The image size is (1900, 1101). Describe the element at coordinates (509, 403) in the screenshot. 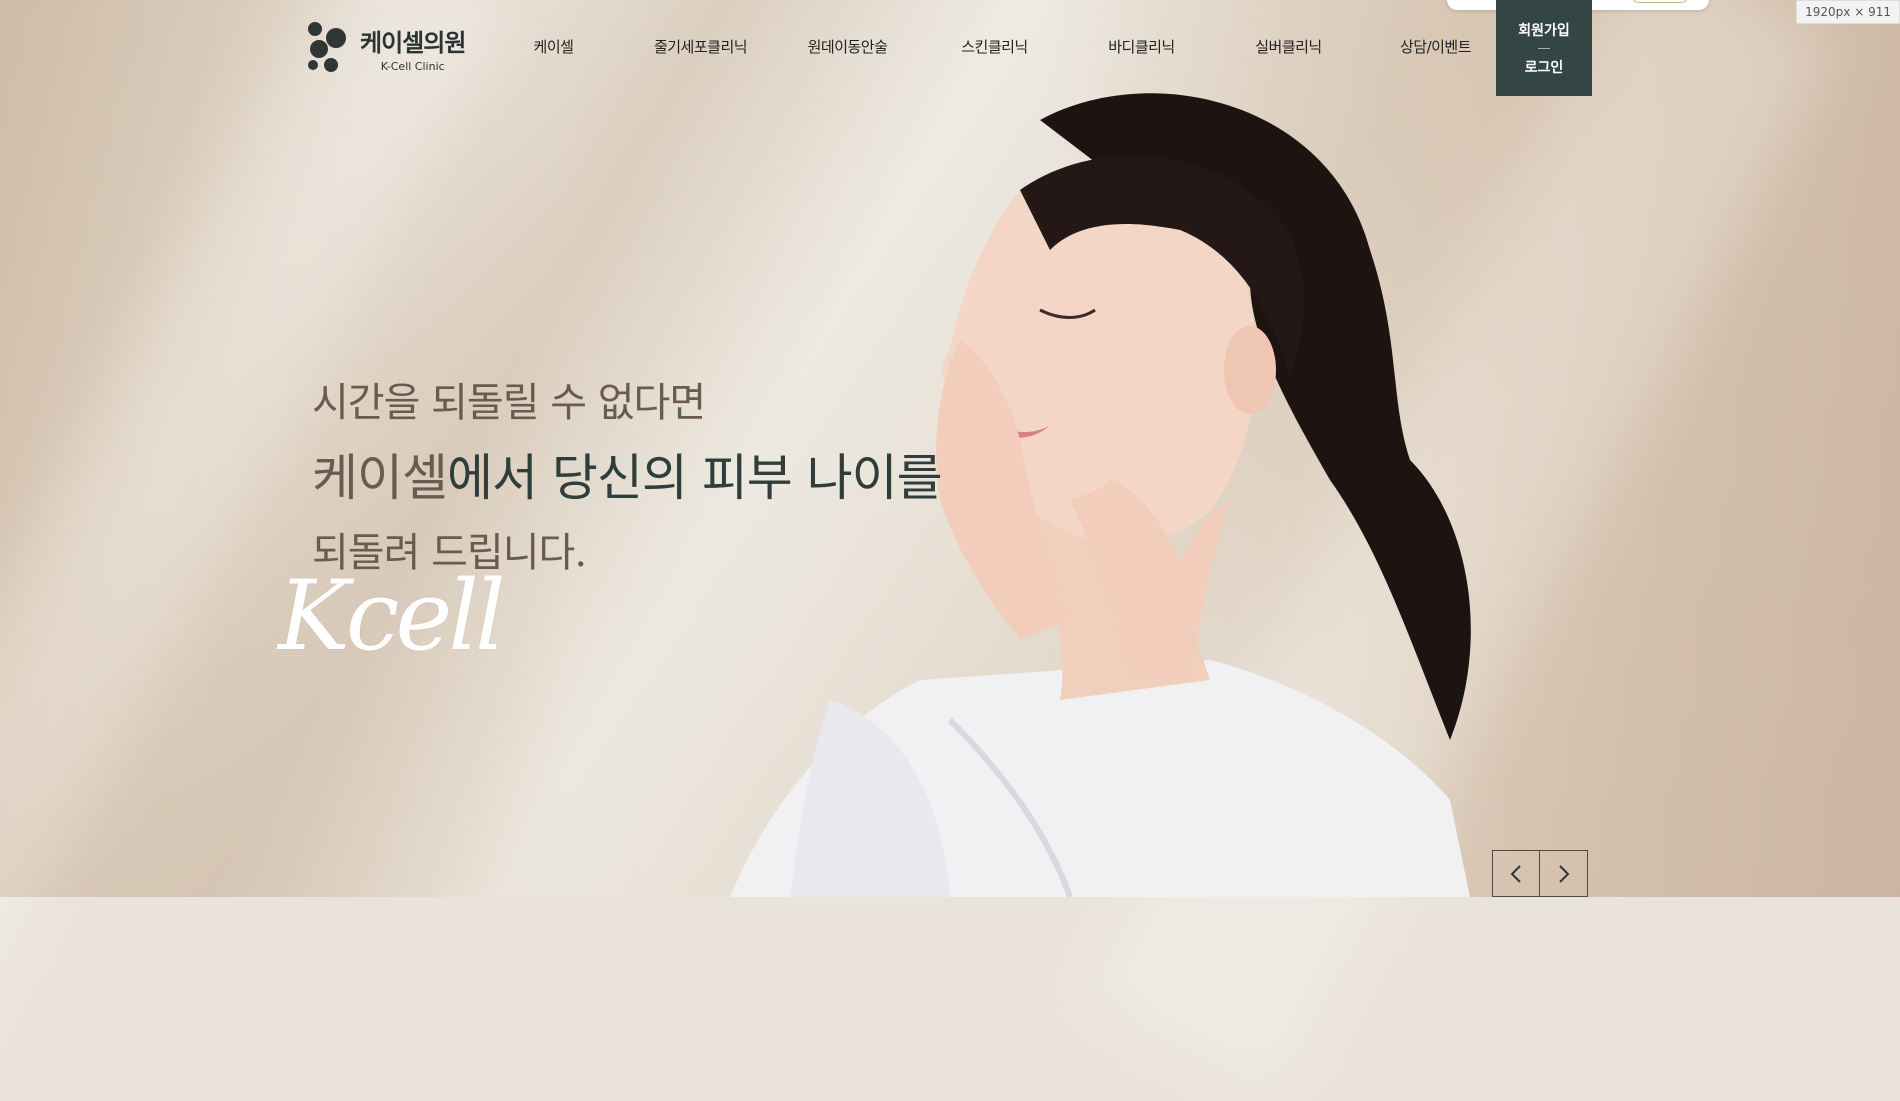

I see `hero-line-1: 시간을 되돌릴 수 없다면` at that location.